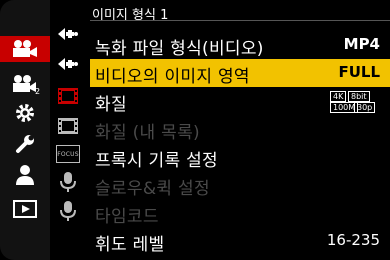 This screenshot has width=390, height=260. Describe the element at coordinates (338, 96) in the screenshot. I see `badge-resolution: 4K` at that location.